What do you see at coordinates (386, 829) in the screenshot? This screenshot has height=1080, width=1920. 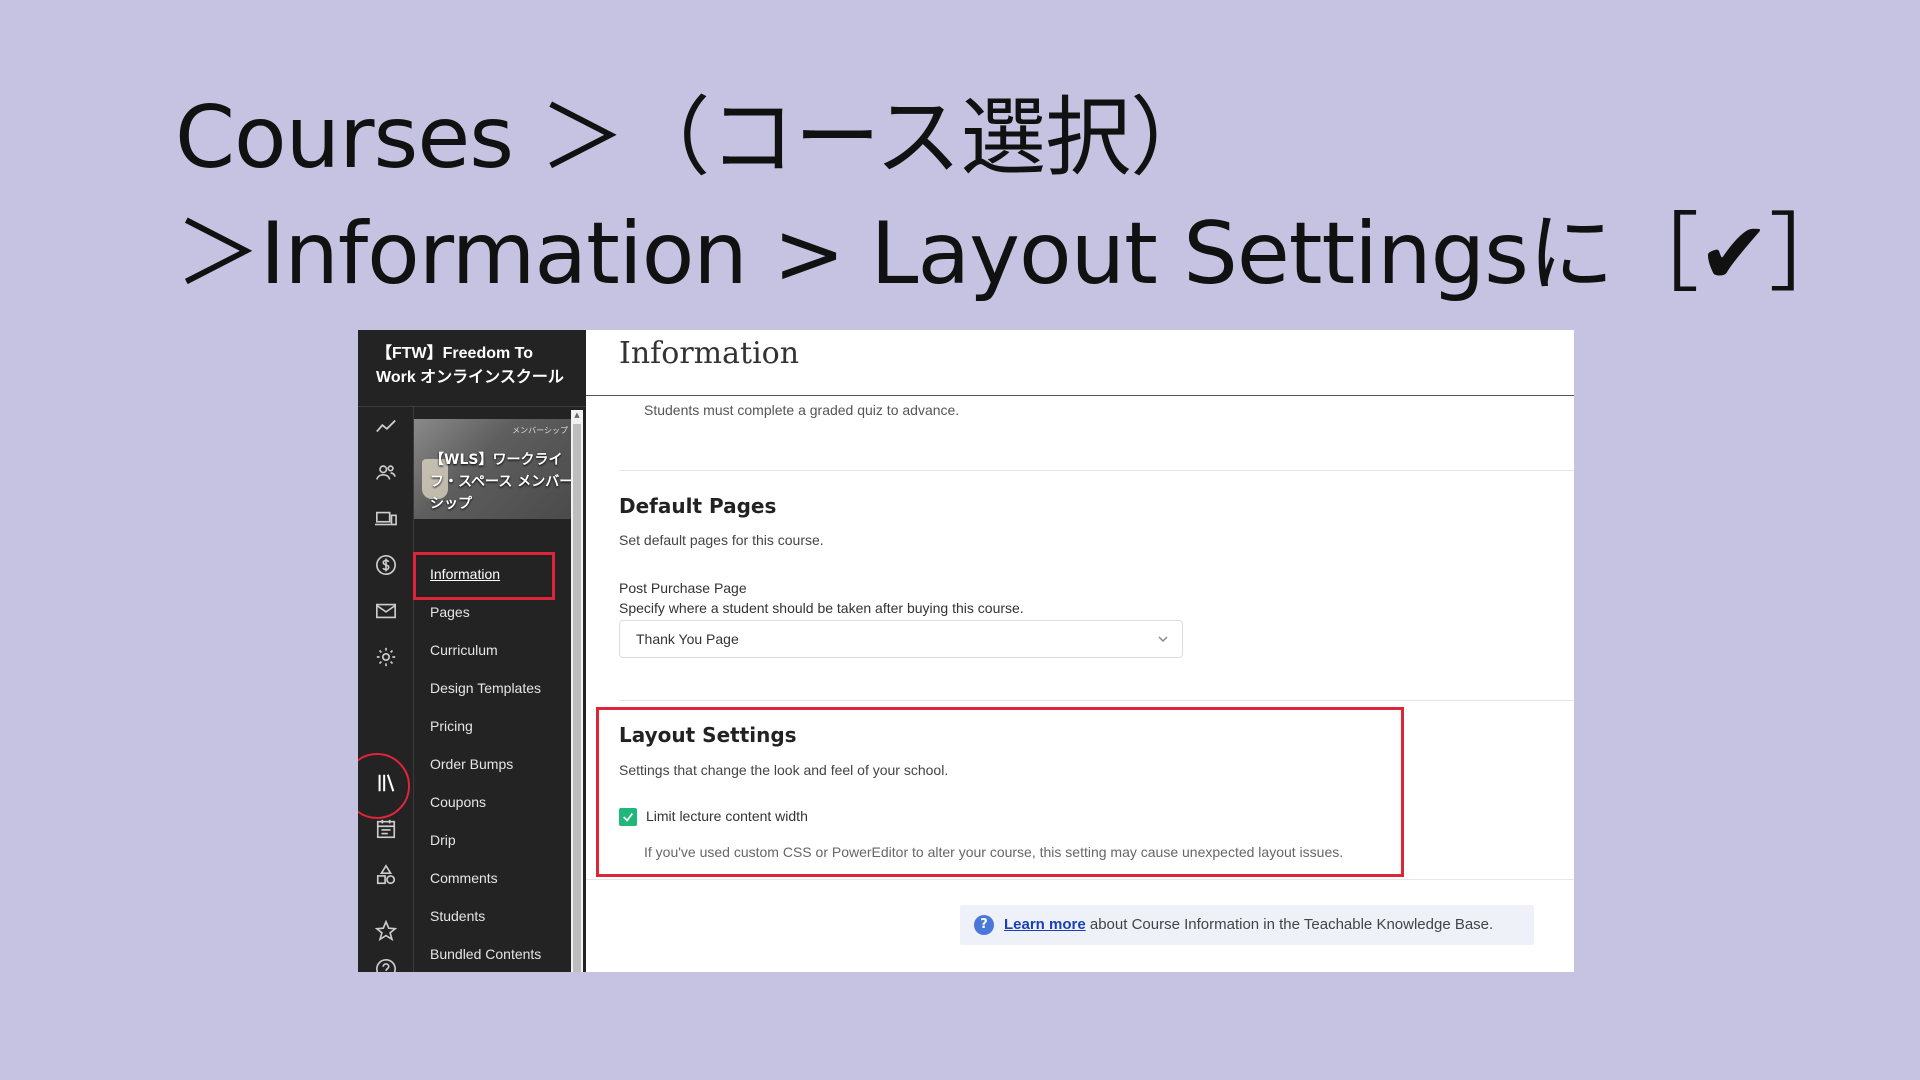 I see `calendar-icon` at bounding box center [386, 829].